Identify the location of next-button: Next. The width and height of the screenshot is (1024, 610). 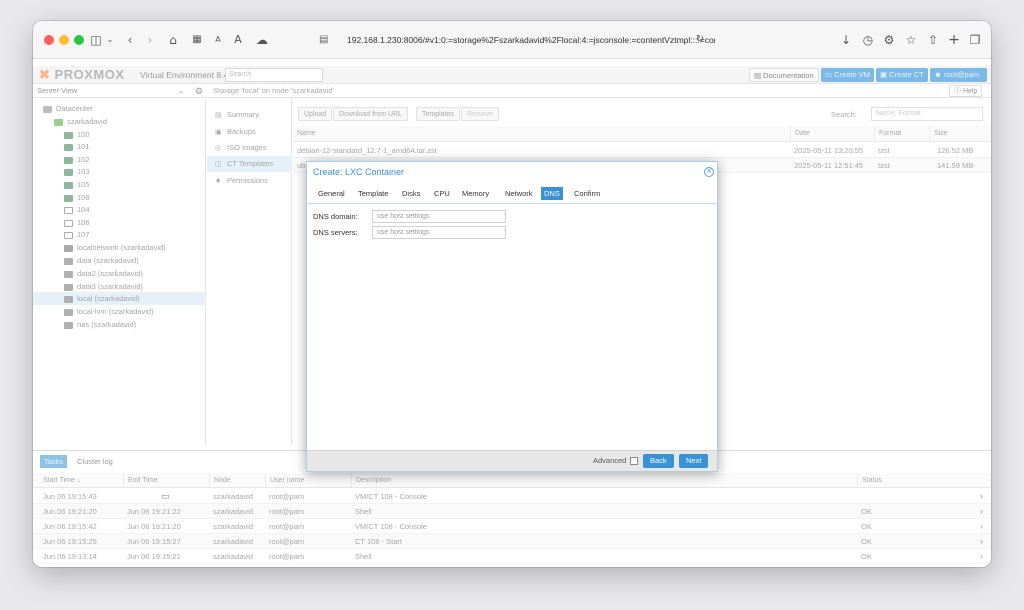
(694, 461).